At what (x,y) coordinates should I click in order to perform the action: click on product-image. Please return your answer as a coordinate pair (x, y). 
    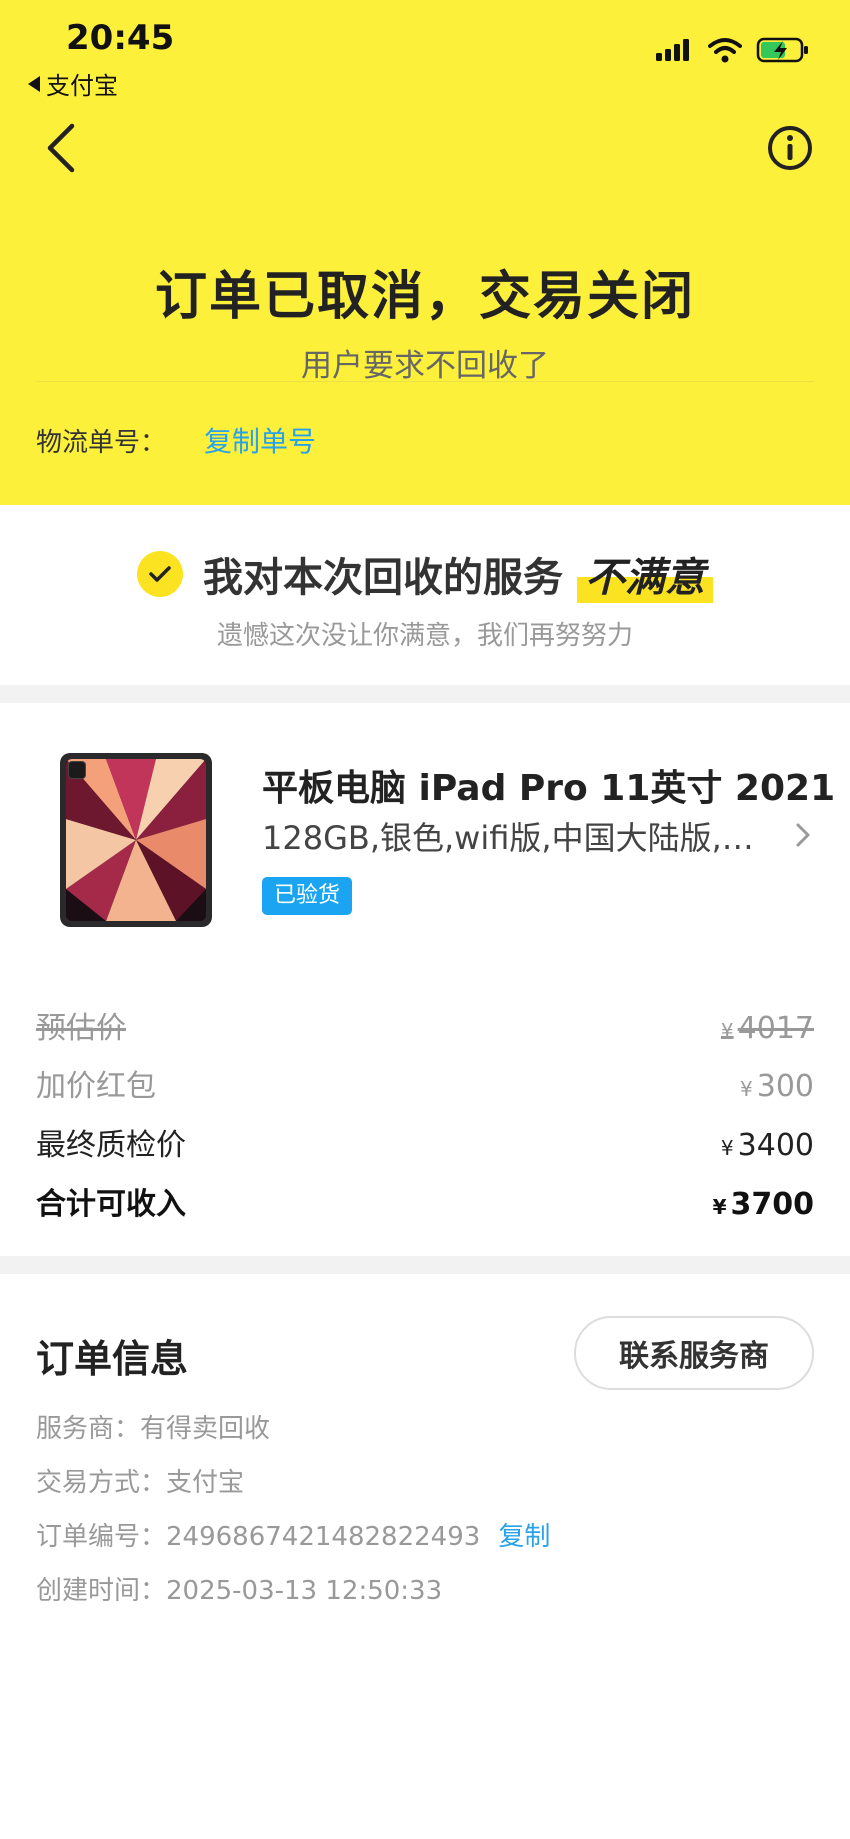
    Looking at the image, I should click on (136, 840).